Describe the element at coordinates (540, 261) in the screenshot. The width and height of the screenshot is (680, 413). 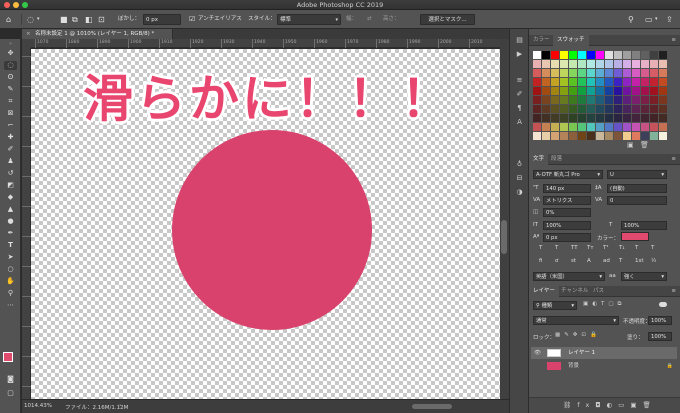
I see `text-style-button: fi` at that location.